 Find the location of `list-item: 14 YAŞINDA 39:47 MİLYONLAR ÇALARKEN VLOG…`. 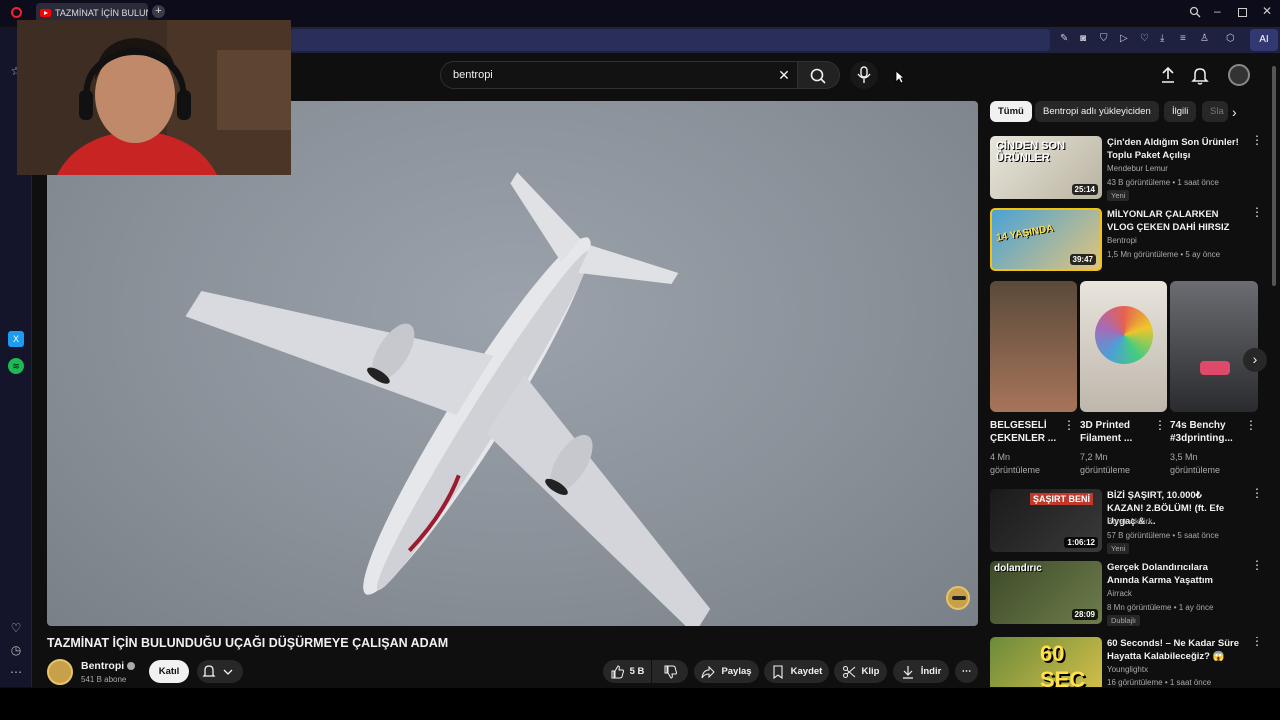

list-item: 14 YAŞINDA 39:47 MİLYONLAR ÇALARKEN VLOG… is located at coordinates (1130, 238).